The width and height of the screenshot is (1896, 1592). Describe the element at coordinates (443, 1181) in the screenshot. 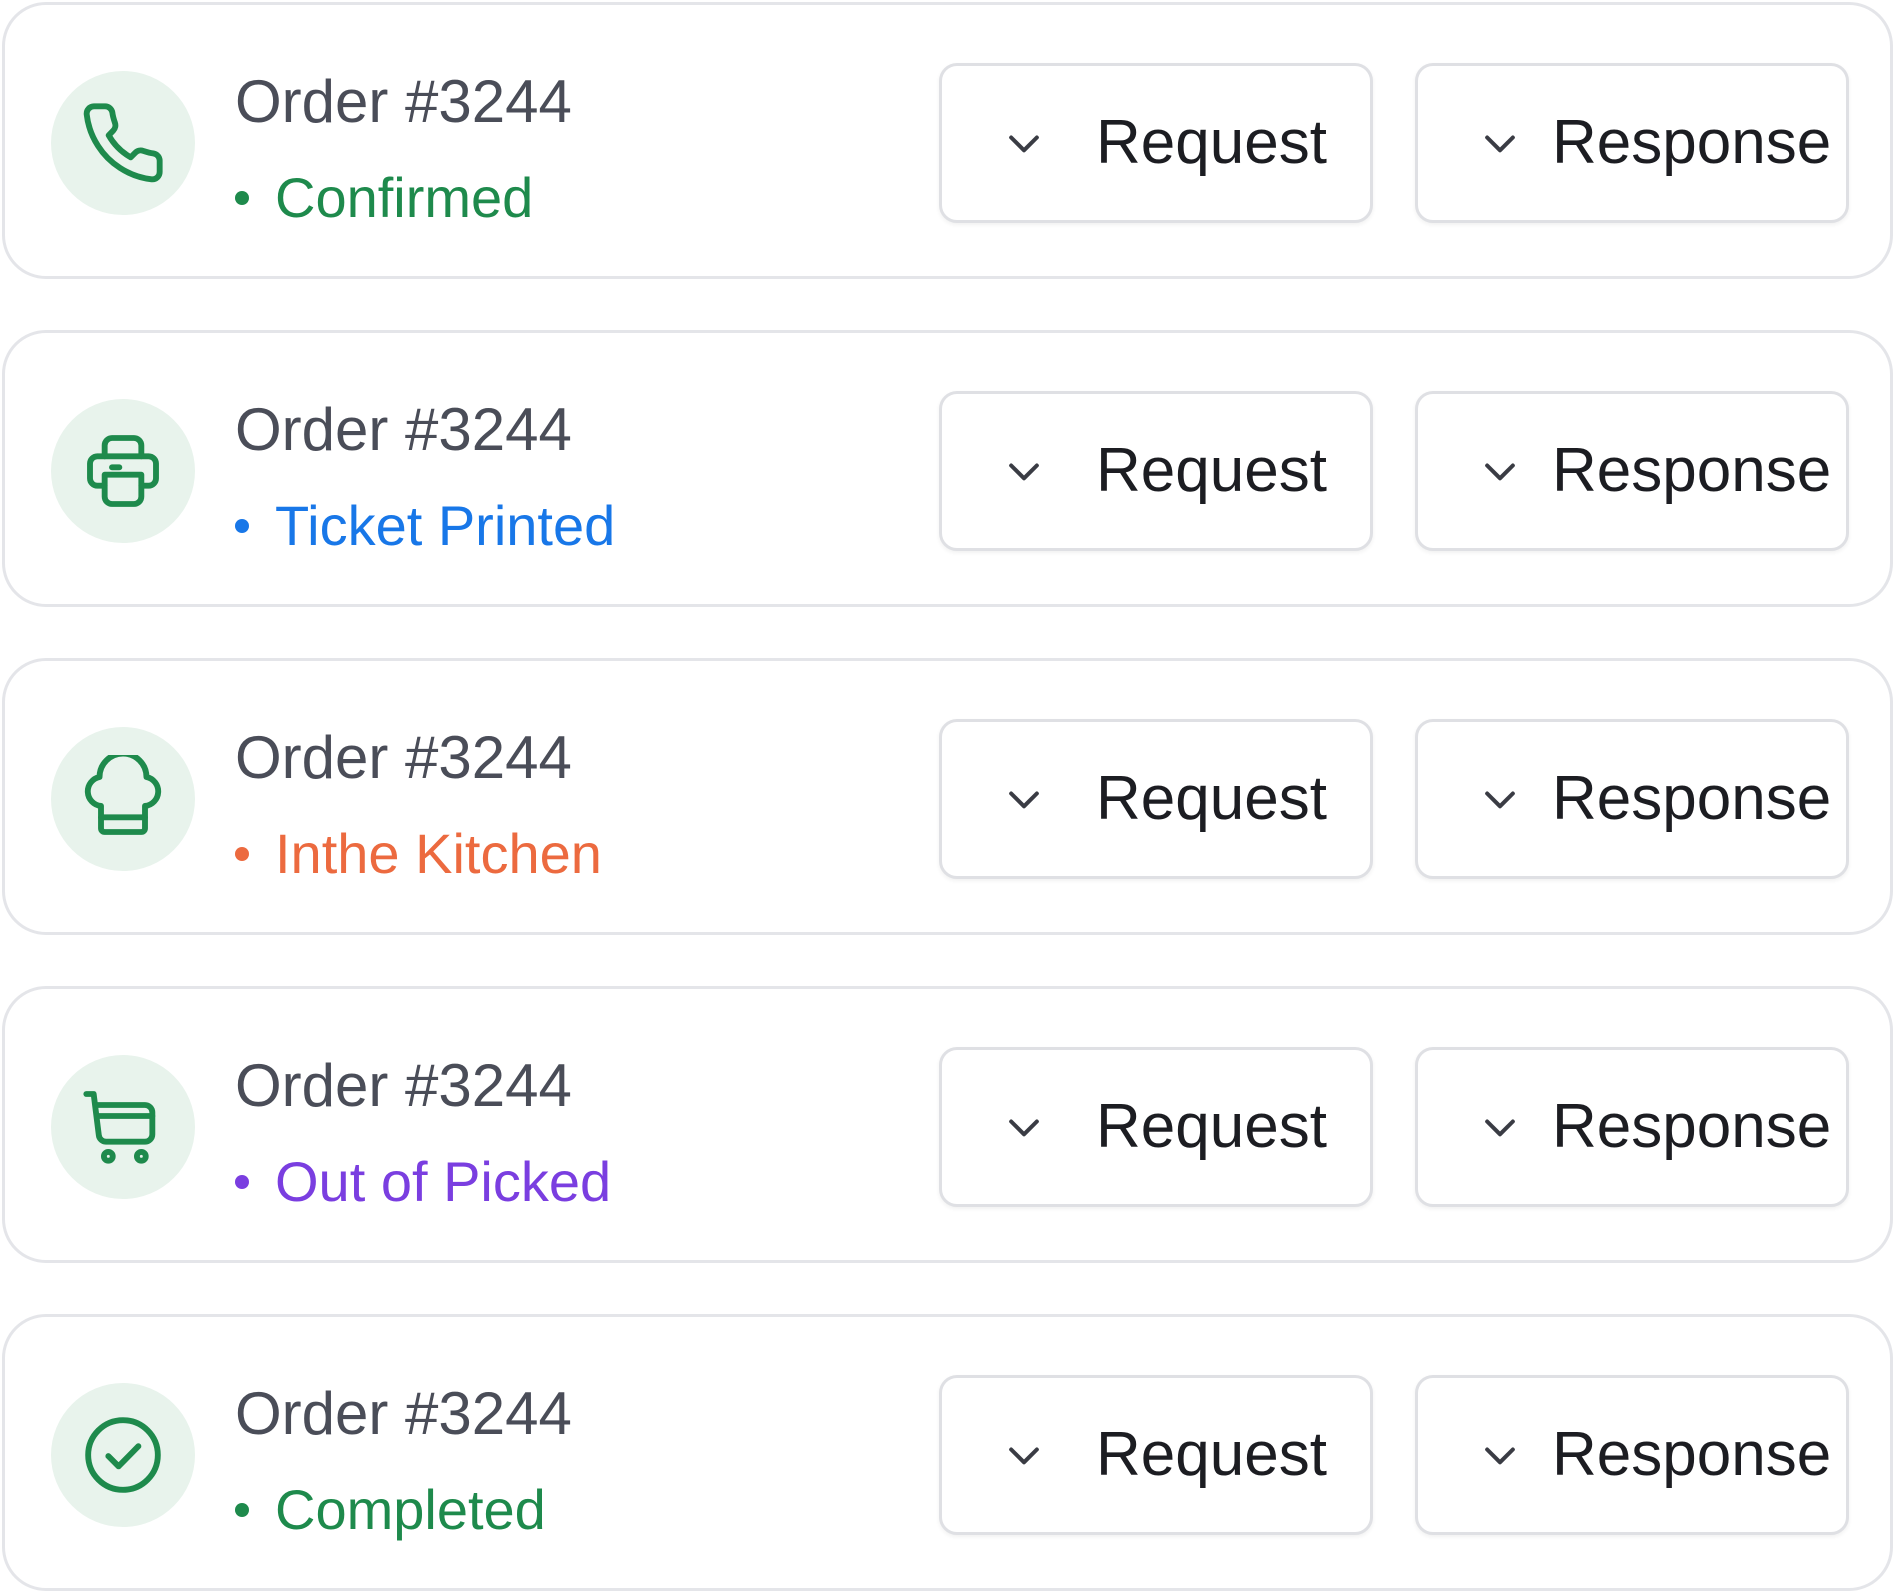

I see `status-text: Out of Picked` at that location.